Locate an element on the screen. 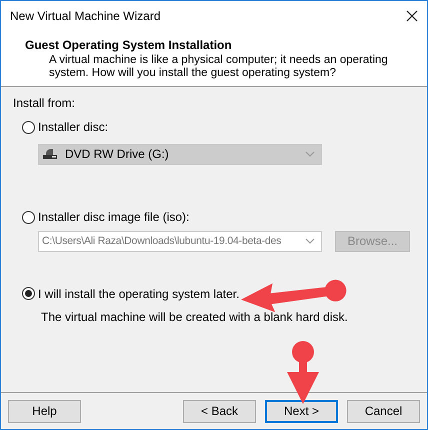 The image size is (428, 430). wizard-button: Next > is located at coordinates (301, 411).